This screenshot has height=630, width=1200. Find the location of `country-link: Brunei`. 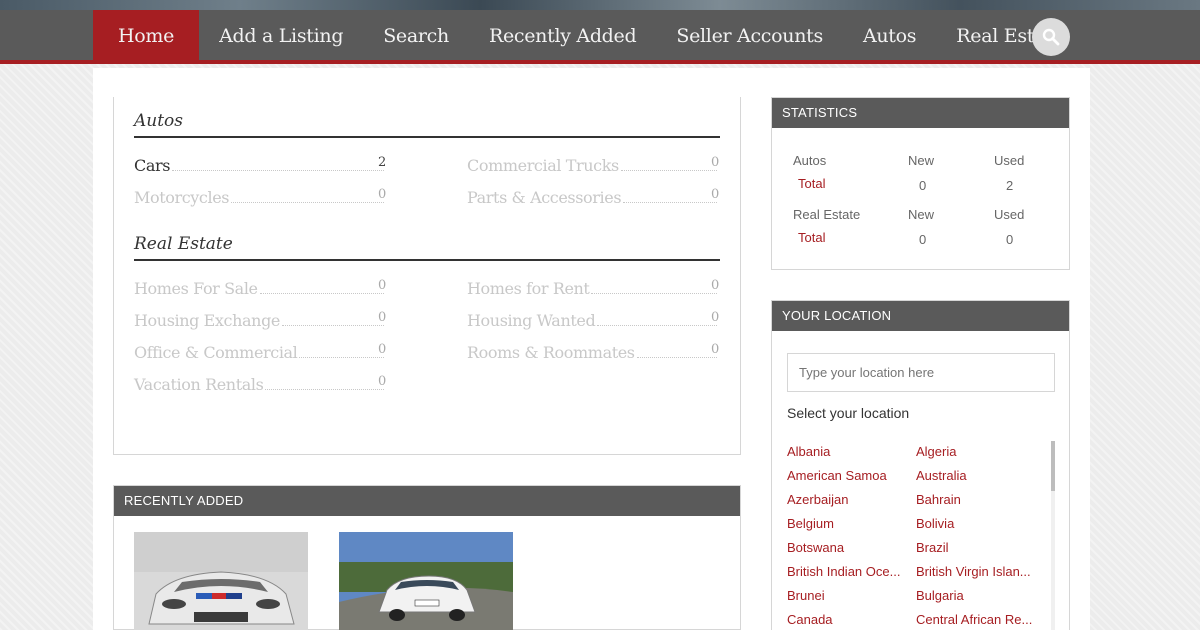

country-link: Brunei is located at coordinates (846, 595).